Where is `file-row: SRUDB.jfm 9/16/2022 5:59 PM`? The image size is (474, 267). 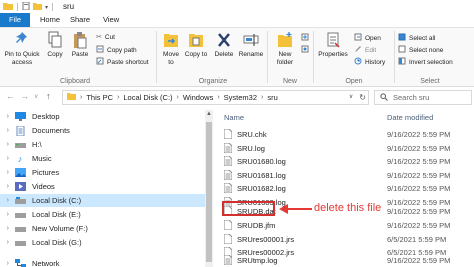 file-row: SRUDB.jfm 9/16/2022 5:59 PM is located at coordinates (345, 225).